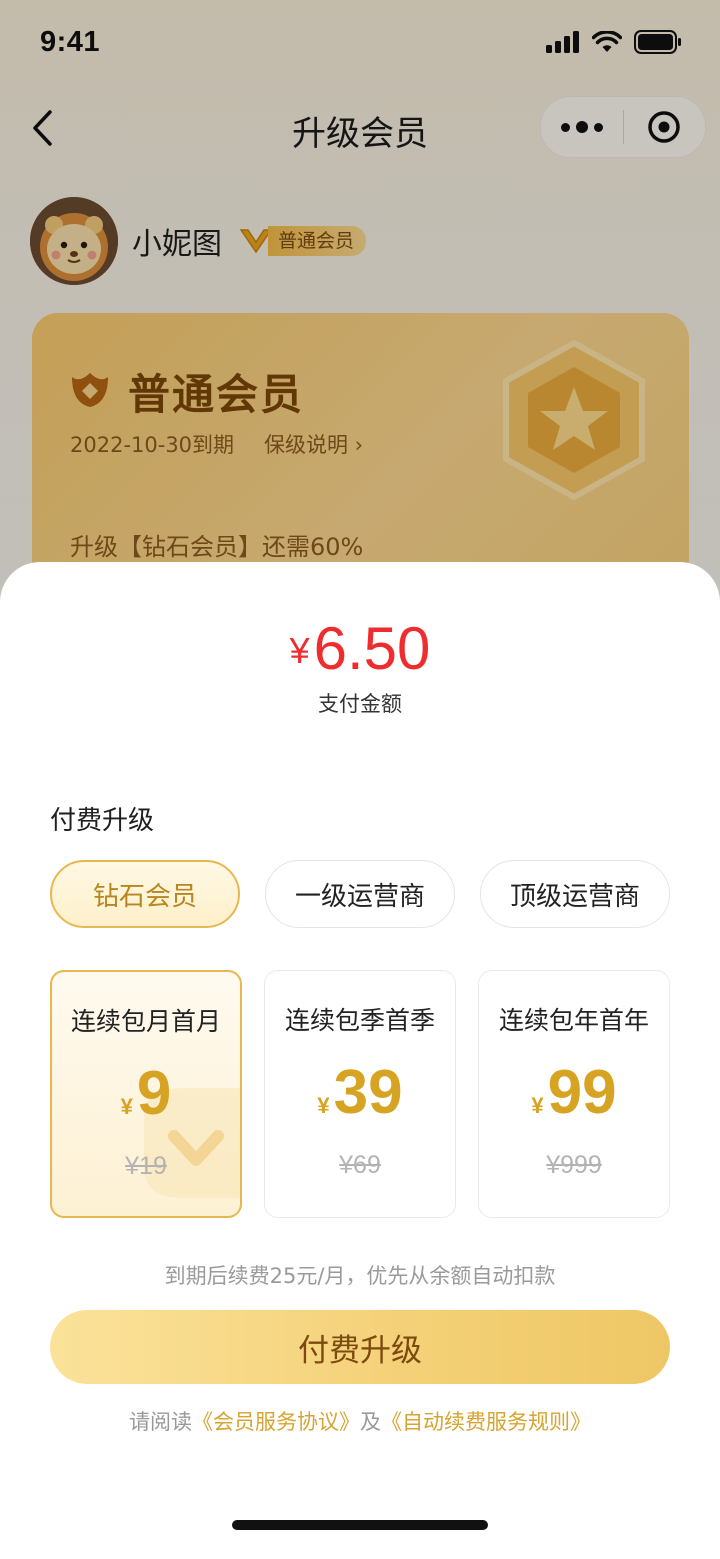 The image size is (720, 1559). Describe the element at coordinates (575, 894) in the screenshot. I see `tier-tab-top-operator: 顶级运营商` at that location.